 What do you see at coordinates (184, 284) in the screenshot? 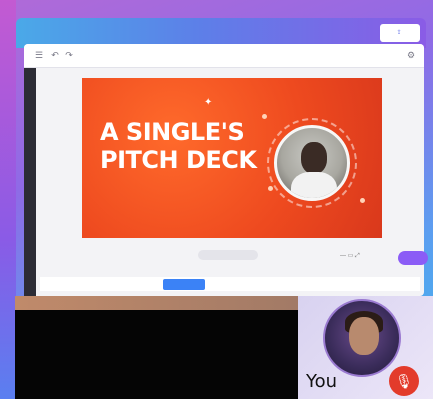
I see `bottom-bar-button` at bounding box center [184, 284].